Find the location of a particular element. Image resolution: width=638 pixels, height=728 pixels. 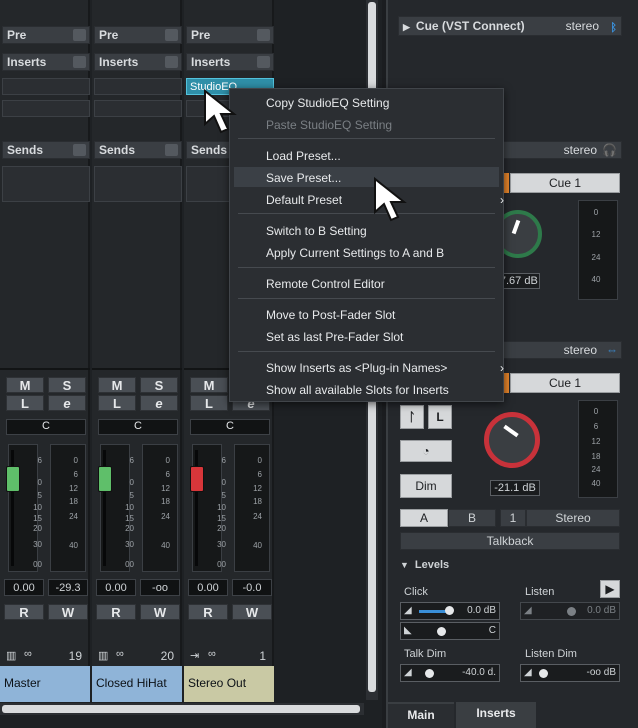

menu-item-apply-current-settings-to-a-and-b: Apply Current Settings to A and B is located at coordinates (380, 253).